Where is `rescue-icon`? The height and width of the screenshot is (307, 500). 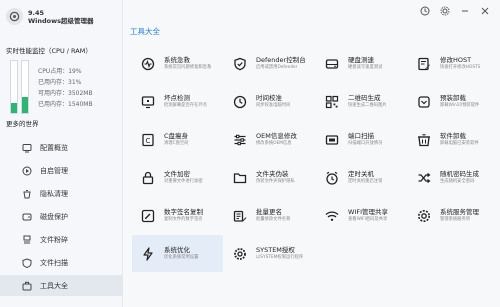 rescue-icon is located at coordinates (148, 64).